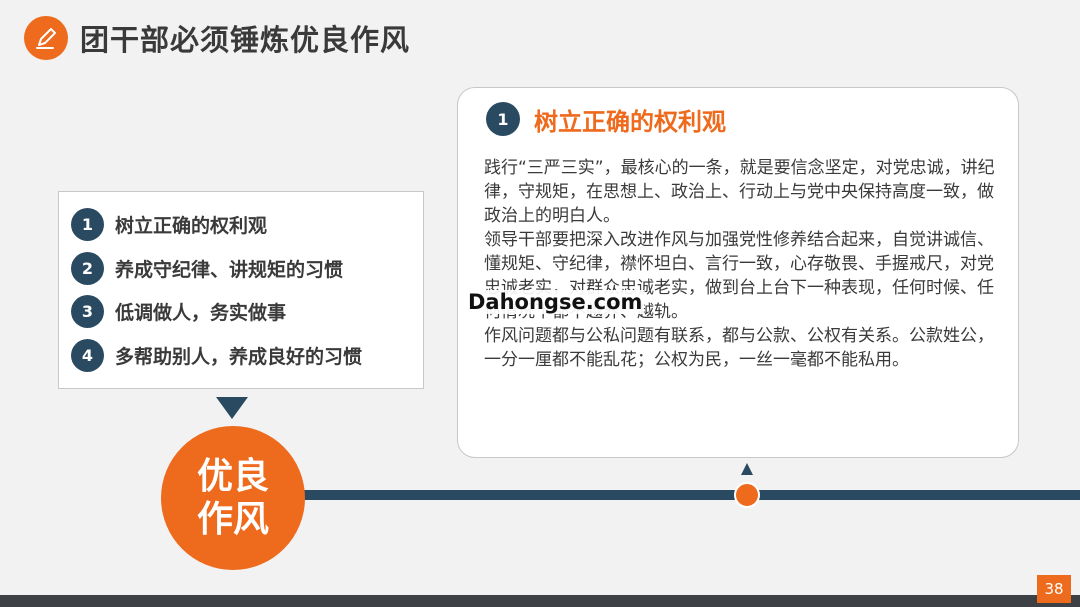  I want to click on up-arrow-icon, so click(747, 469).